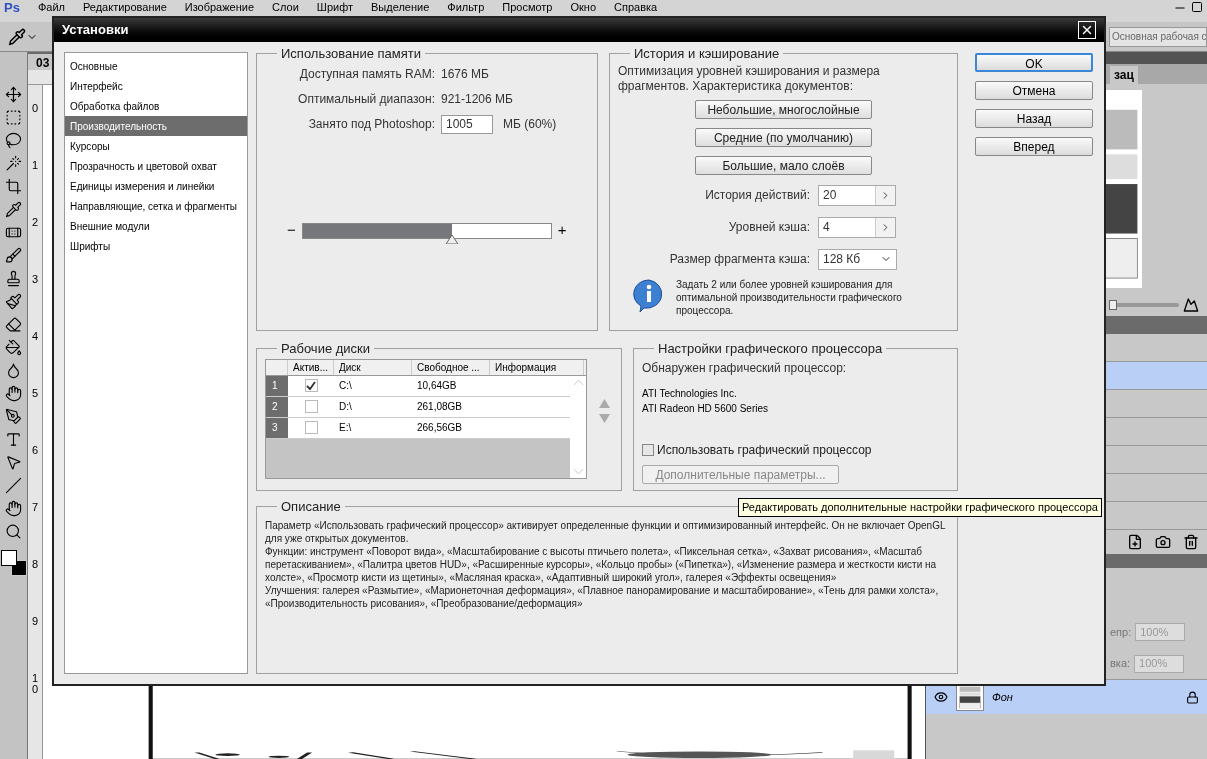 The width and height of the screenshot is (1207, 759). Describe the element at coordinates (783, 165) in the screenshot. I see `preset-button: Большие, мало слоёв` at that location.